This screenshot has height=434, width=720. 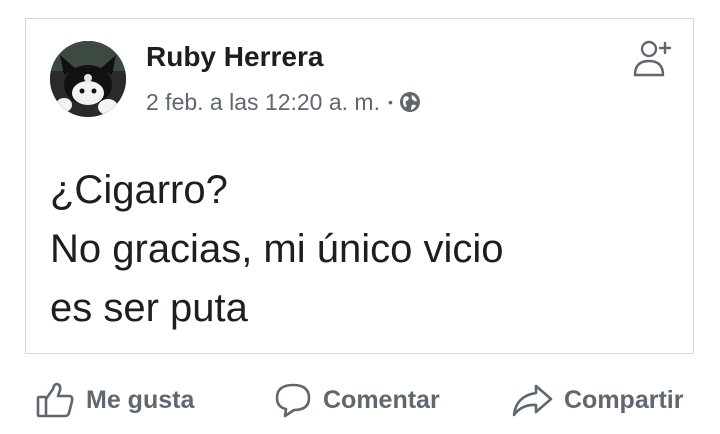 I want to click on post-actions-bar: Me gusta Comentar Compartir, so click(x=360, y=400).